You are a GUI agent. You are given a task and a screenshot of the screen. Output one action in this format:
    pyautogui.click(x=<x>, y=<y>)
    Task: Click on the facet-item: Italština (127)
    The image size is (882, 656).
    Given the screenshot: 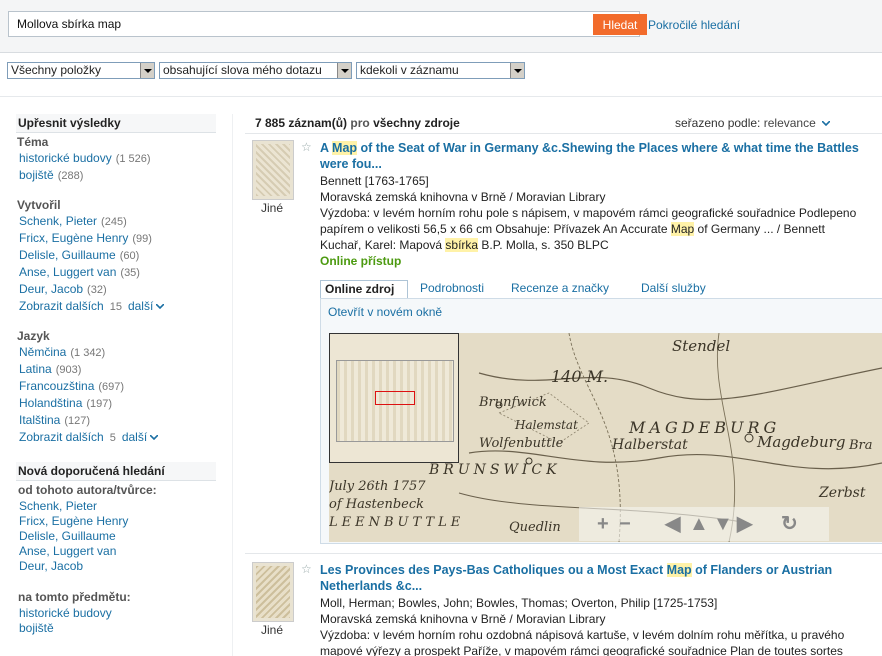 What is the action you would take?
    pyautogui.click(x=116, y=420)
    